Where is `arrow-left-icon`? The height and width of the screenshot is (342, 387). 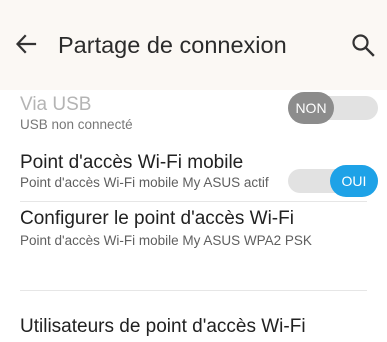 arrow-left-icon is located at coordinates (26, 44).